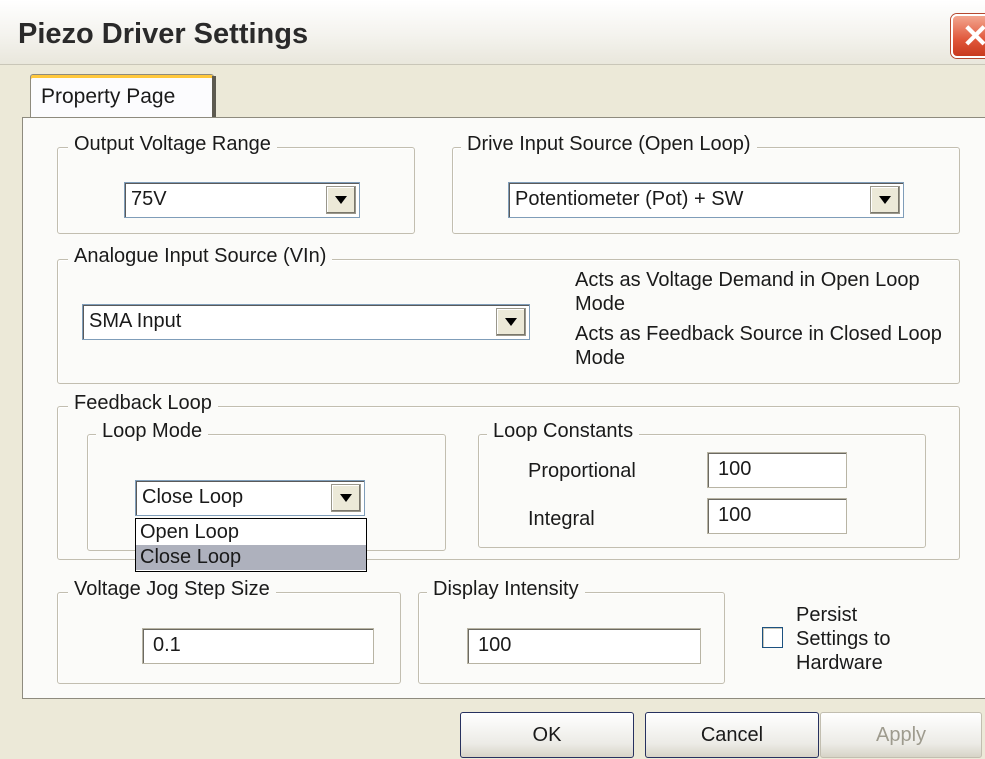 Image resolution: width=985 pixels, height=759 pixels. I want to click on apply-button: Apply, so click(901, 735).